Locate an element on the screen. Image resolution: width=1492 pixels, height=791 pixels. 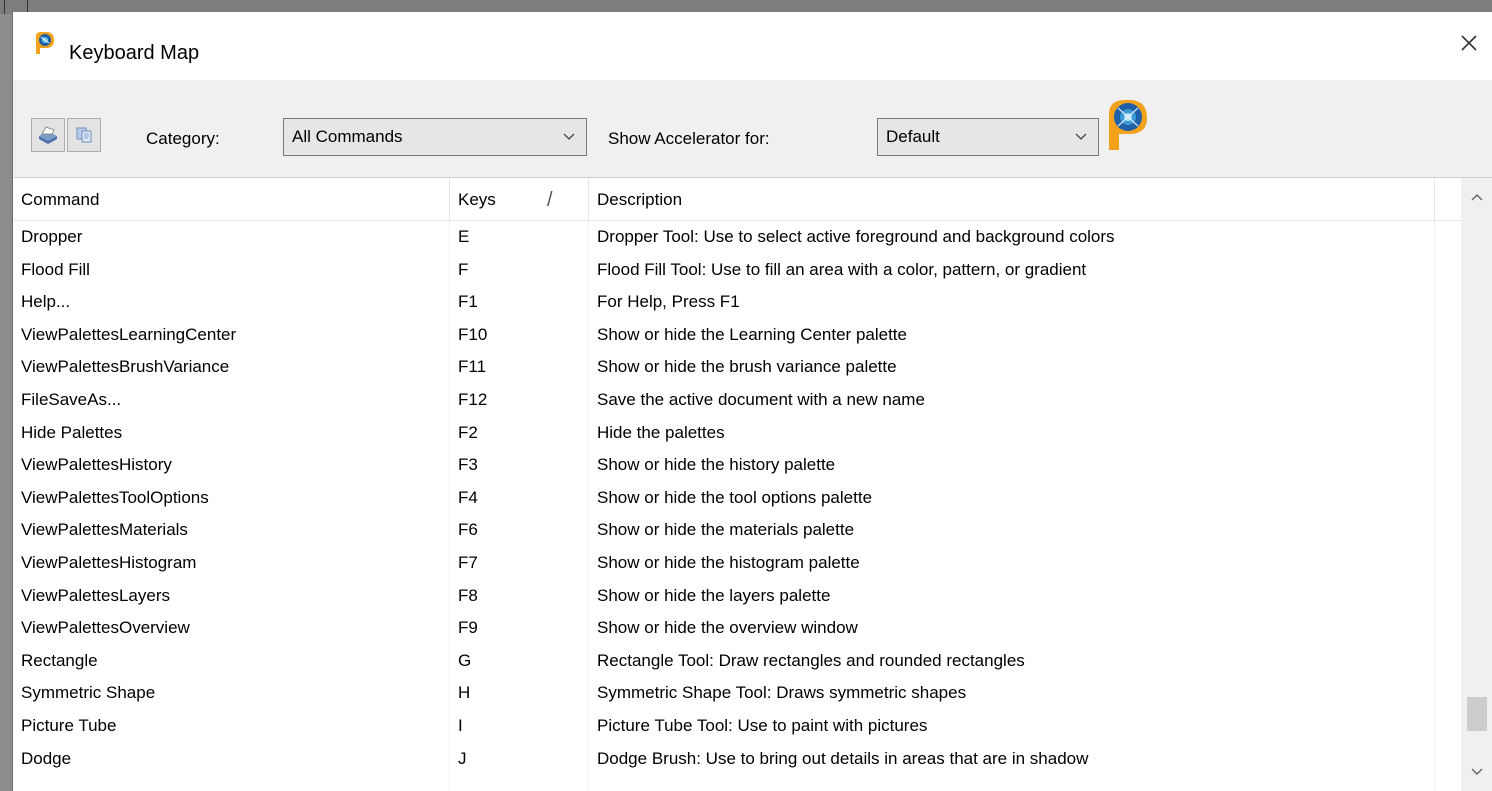
keys-cell: F12 is located at coordinates (473, 399).